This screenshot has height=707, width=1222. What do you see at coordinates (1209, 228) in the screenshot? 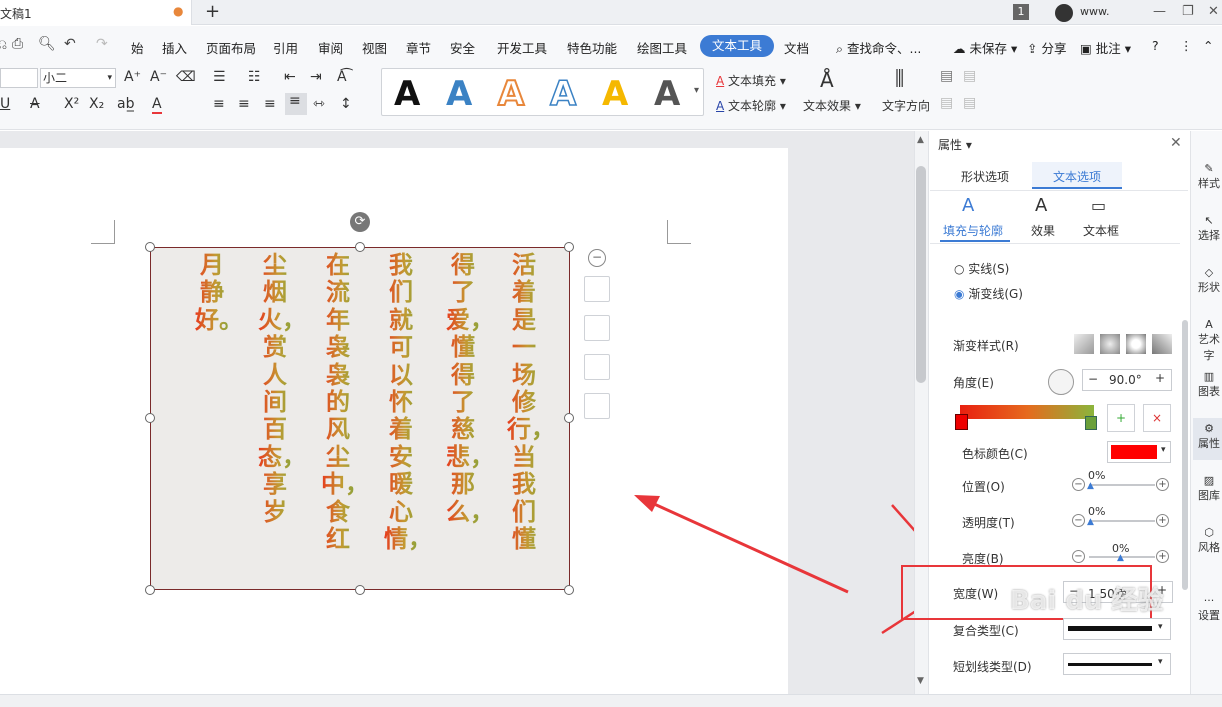
I see `rail-select: ↖ 选择` at bounding box center [1209, 228].